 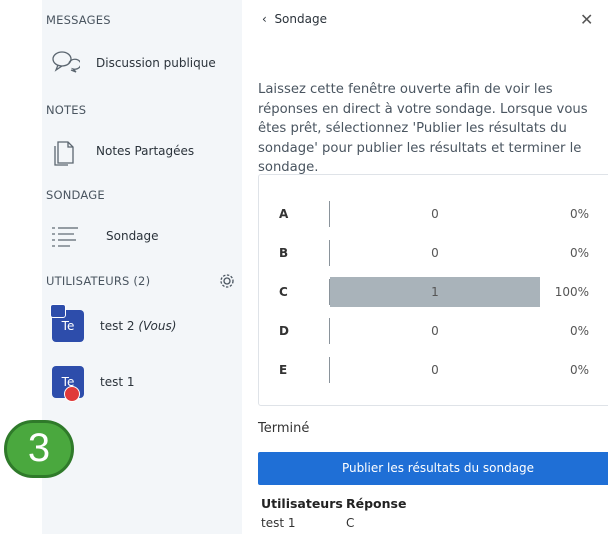 I want to click on responses-header: Utilisateurs Réponse, so click(x=428, y=506).